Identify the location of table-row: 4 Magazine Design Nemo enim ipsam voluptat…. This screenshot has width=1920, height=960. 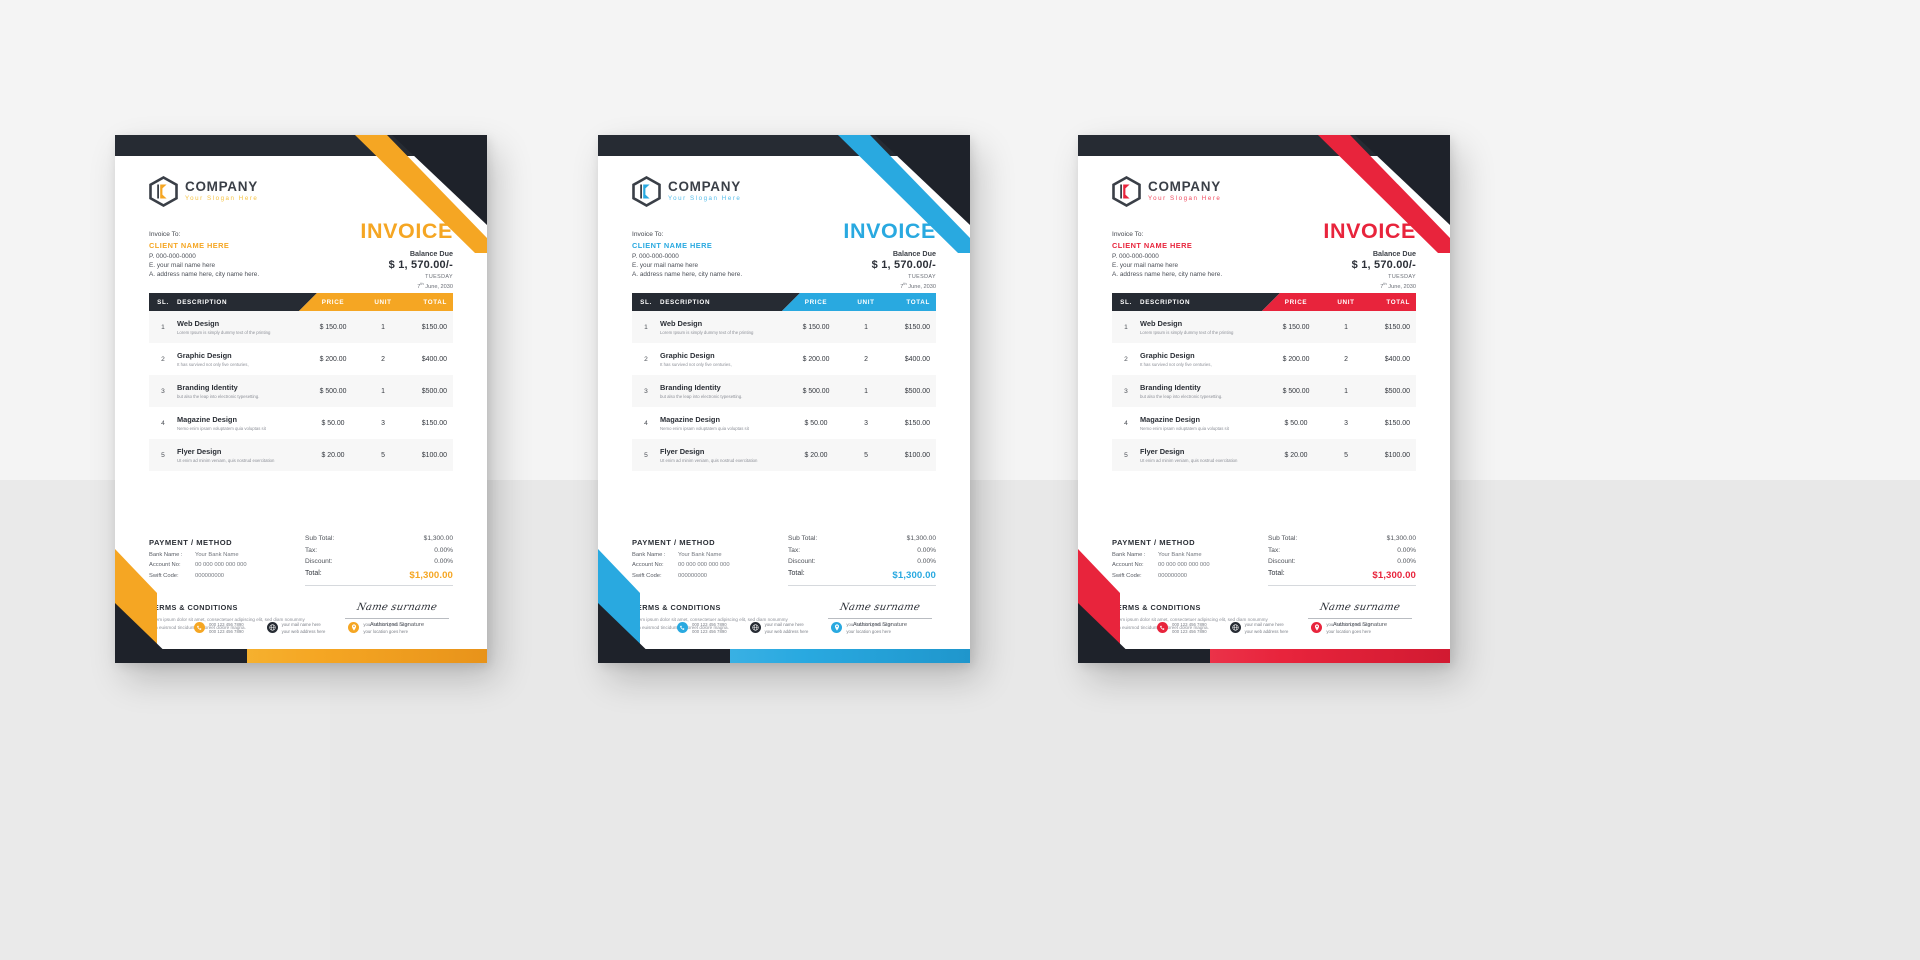
(784, 423).